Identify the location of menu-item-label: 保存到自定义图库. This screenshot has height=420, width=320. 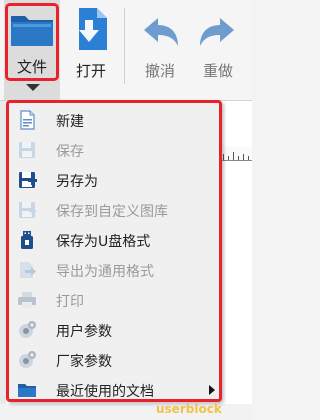
(112, 212).